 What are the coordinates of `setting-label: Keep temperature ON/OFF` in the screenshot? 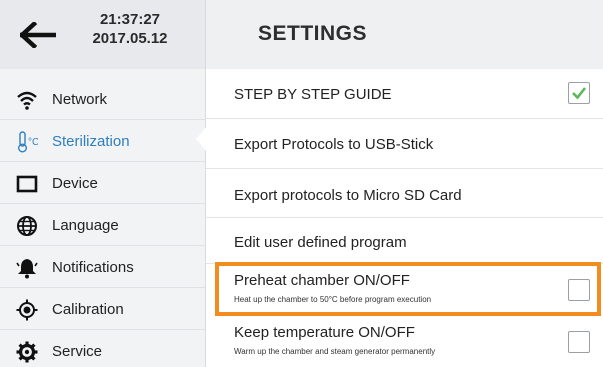 It's located at (324, 332).